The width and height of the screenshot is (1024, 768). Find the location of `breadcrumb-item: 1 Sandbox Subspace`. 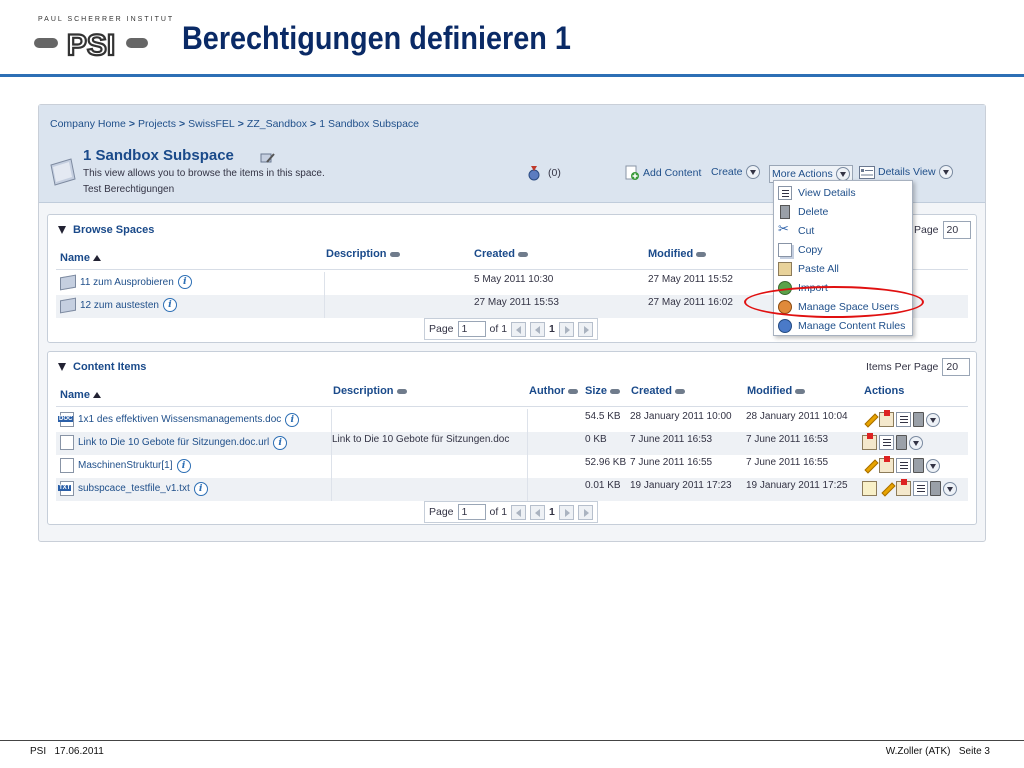

breadcrumb-item: 1 Sandbox Subspace is located at coordinates (369, 124).